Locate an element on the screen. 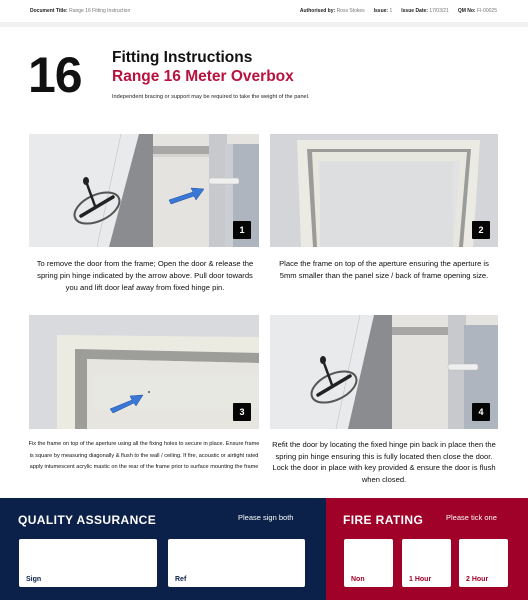 This screenshot has width=528, height=600. door-refit-image is located at coordinates (384, 372).